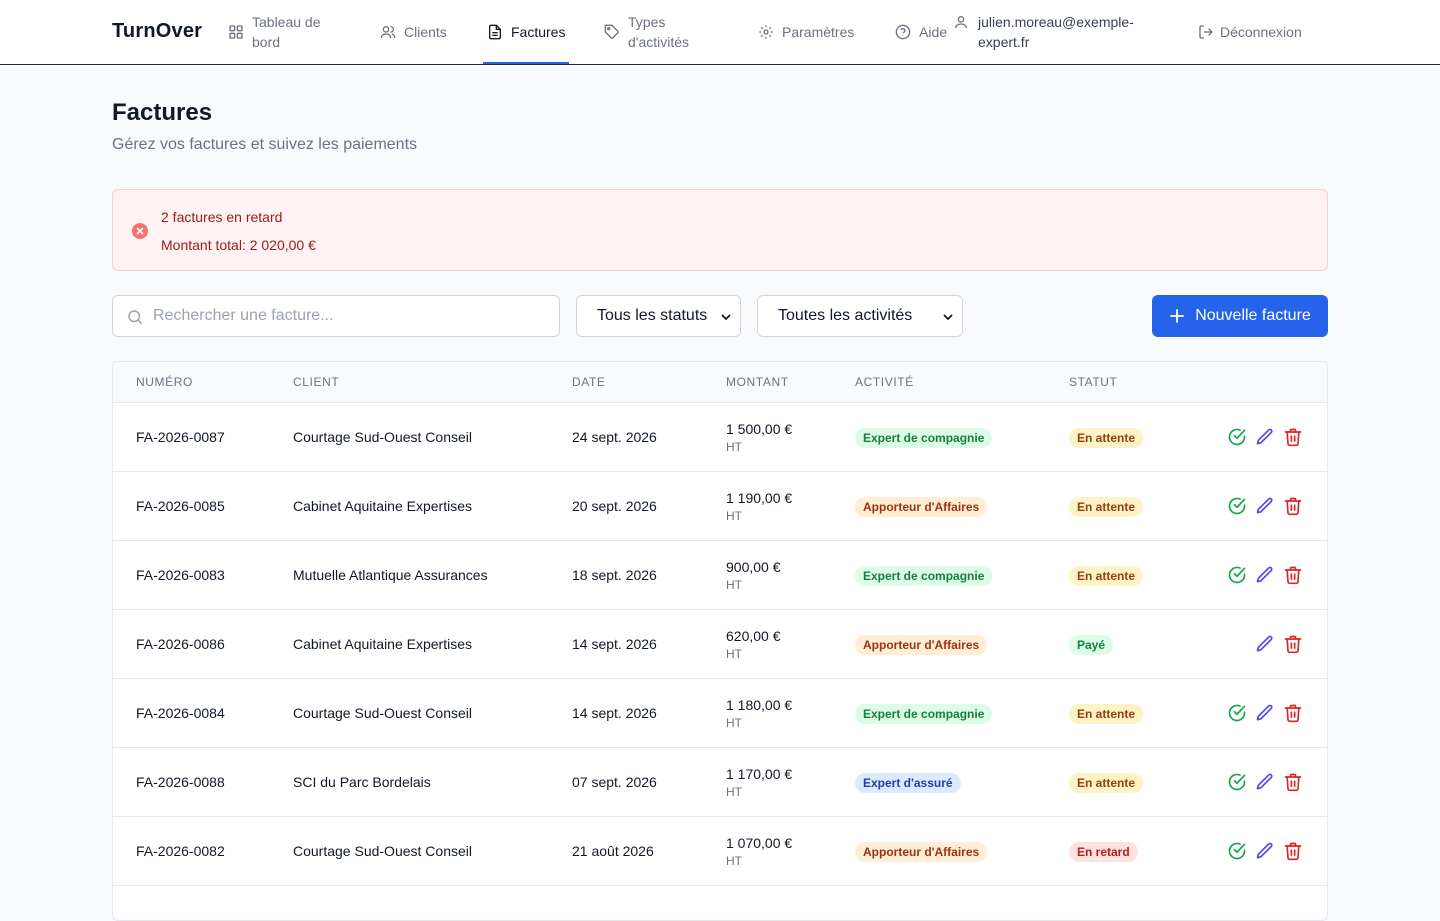 The height and width of the screenshot is (921, 1440). Describe the element at coordinates (759, 774) in the screenshot. I see `invoice-amount: 1 170,00 €` at that location.